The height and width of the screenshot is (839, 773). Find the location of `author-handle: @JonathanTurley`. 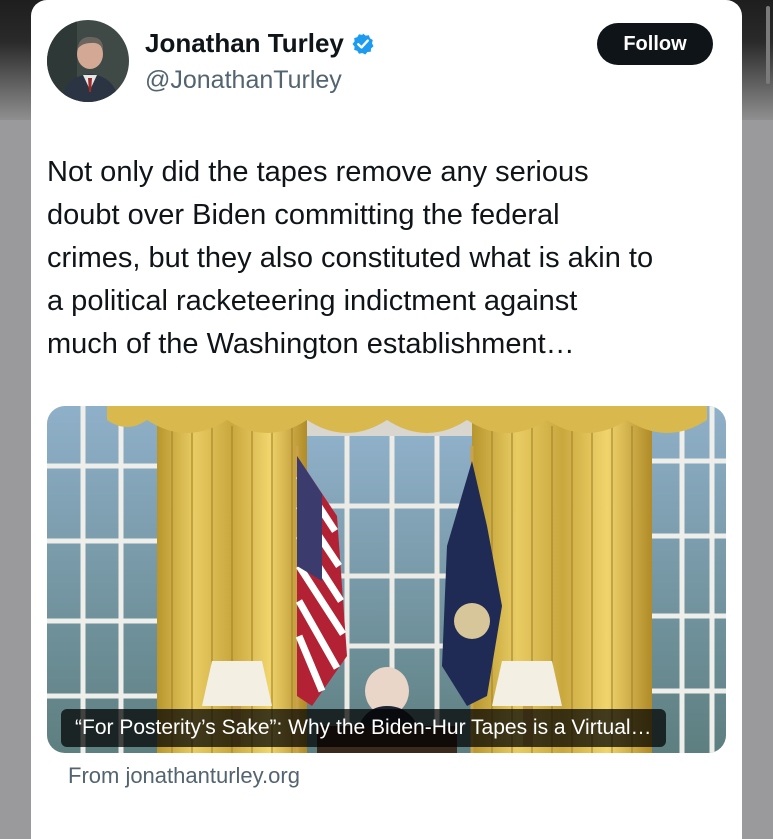

author-handle: @JonathanTurley is located at coordinates (243, 80).